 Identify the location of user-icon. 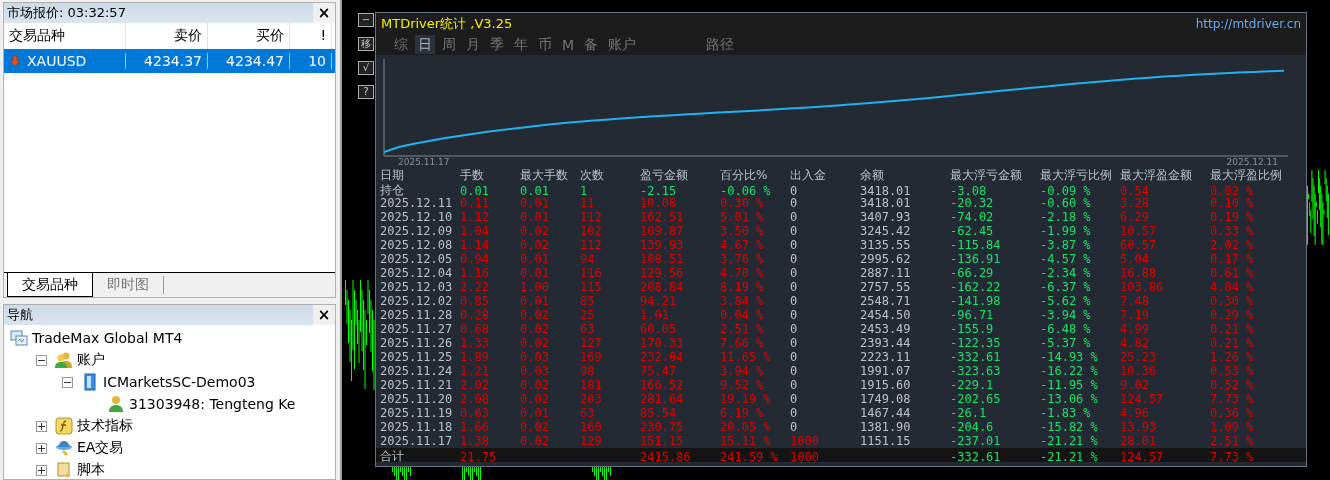
(116, 404).